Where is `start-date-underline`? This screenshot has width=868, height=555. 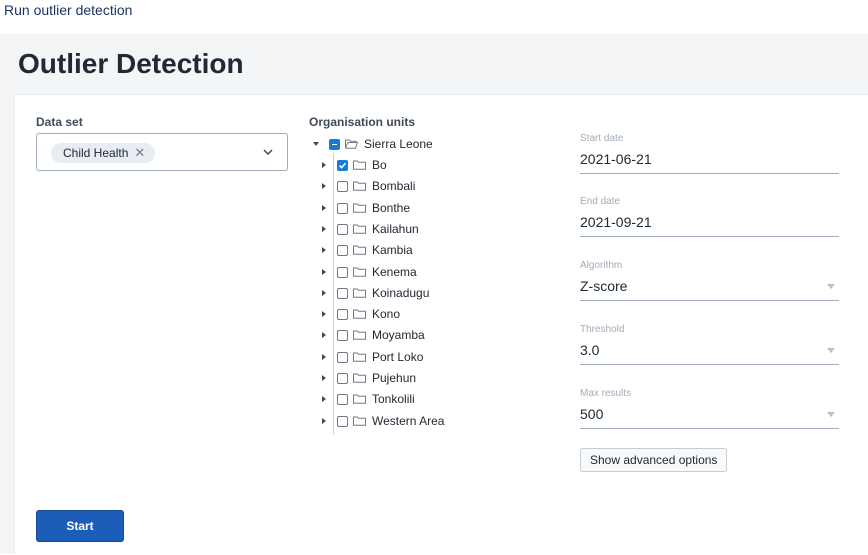
start-date-underline is located at coordinates (709, 173).